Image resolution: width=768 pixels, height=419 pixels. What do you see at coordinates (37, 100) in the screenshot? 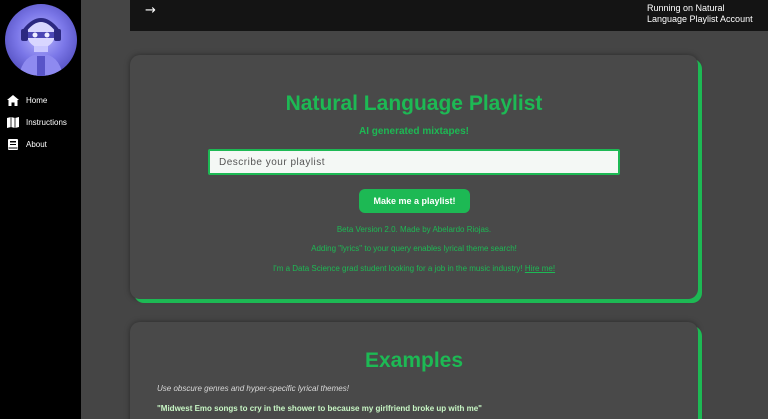
I see `sidebar-item-label: Home` at bounding box center [37, 100].